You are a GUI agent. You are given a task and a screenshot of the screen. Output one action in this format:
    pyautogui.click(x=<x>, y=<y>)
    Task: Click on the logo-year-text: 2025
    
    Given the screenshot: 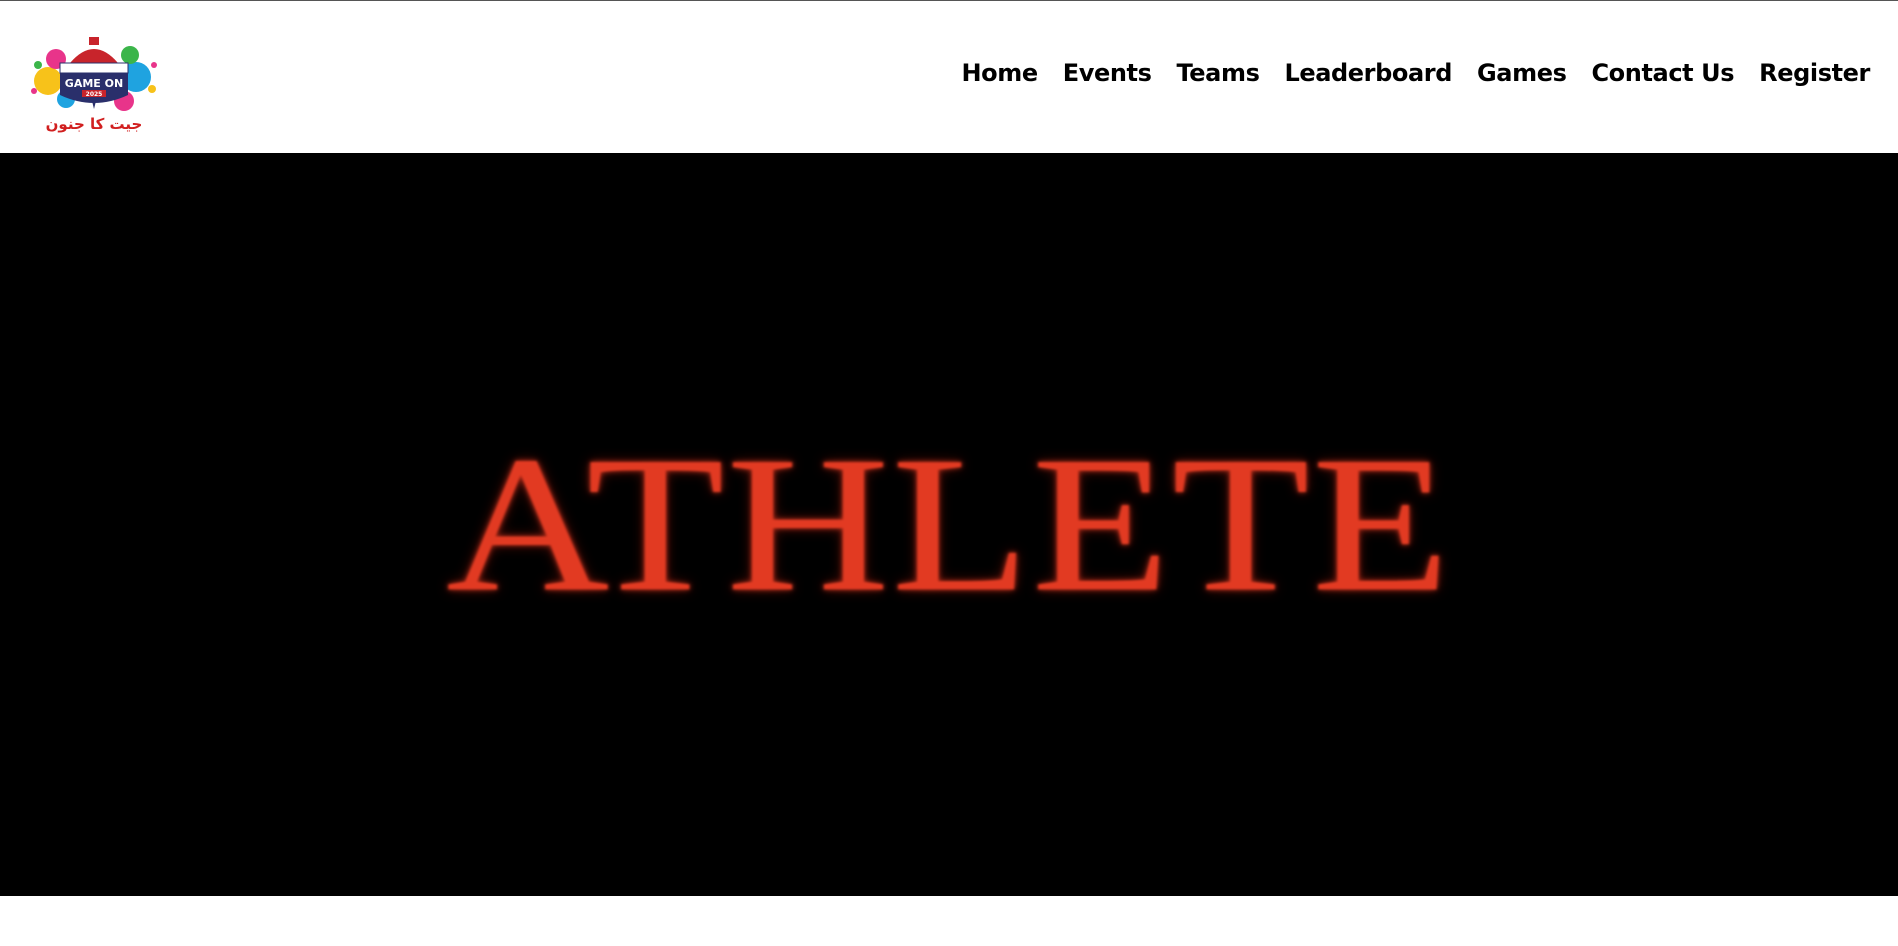 What is the action you would take?
    pyautogui.click(x=94, y=94)
    